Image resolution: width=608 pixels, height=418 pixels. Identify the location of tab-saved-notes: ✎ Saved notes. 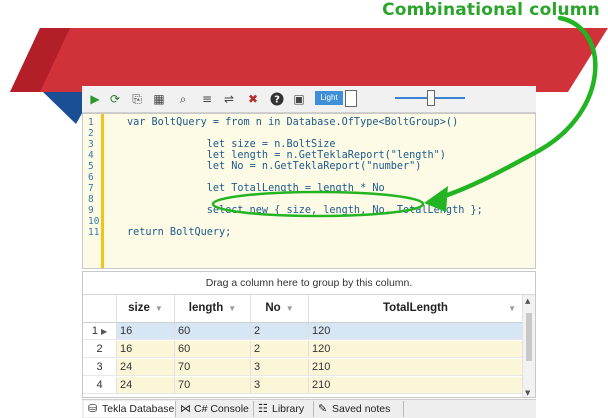
(359, 409).